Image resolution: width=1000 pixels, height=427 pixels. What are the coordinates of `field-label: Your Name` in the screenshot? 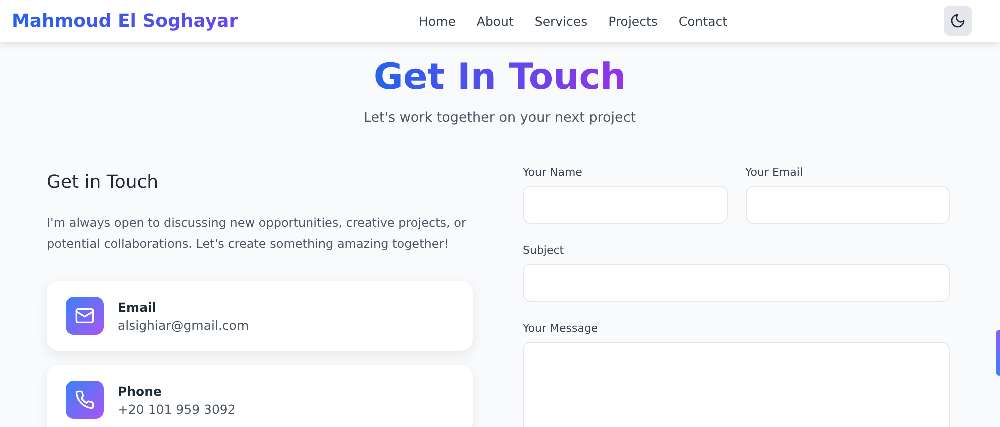 It's located at (553, 172).